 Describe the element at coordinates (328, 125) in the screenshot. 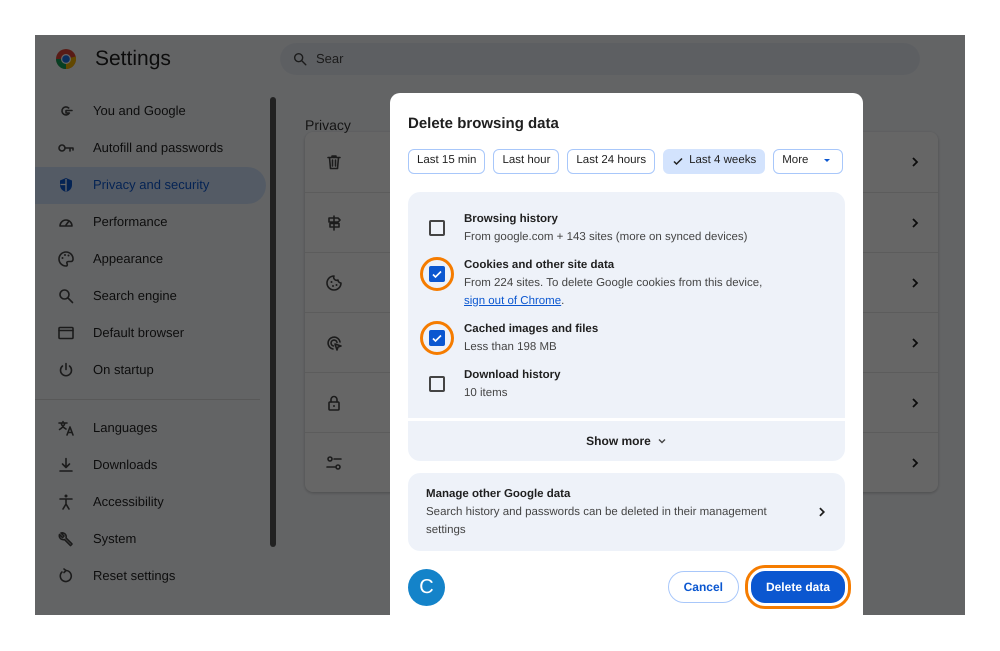

I see `section-title: Privacy` at that location.